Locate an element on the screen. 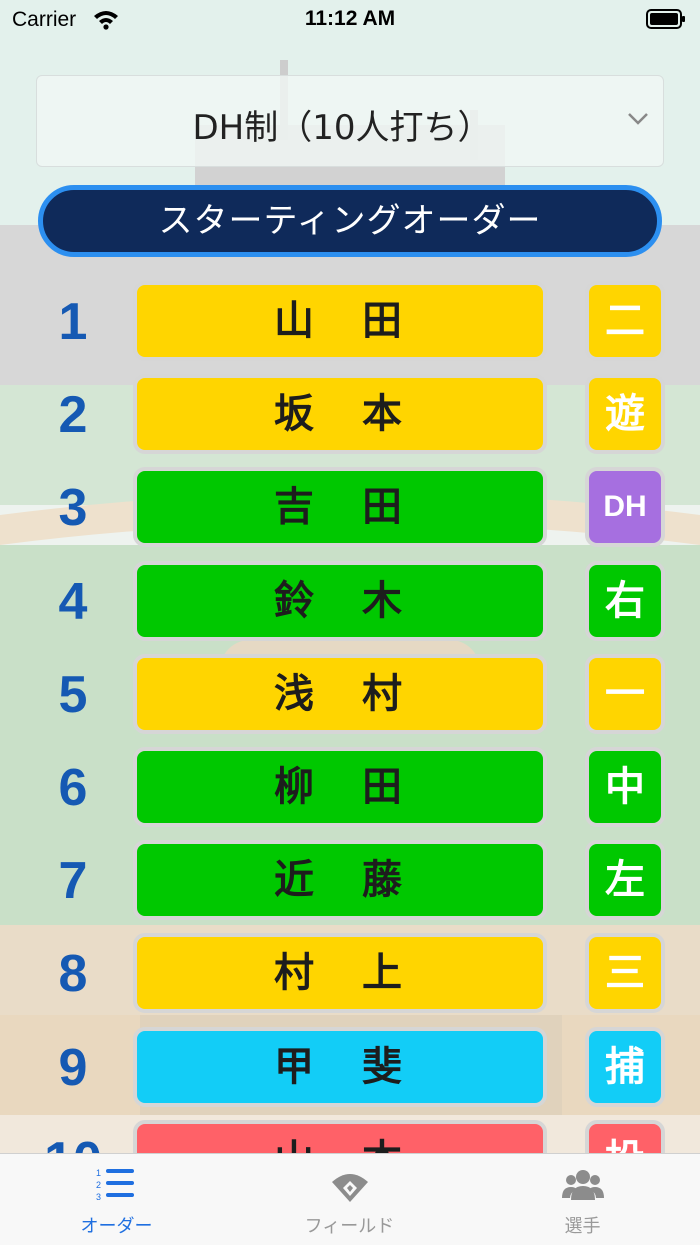 The height and width of the screenshot is (1245, 700). player-name: 甲 斐 is located at coordinates (340, 1066).